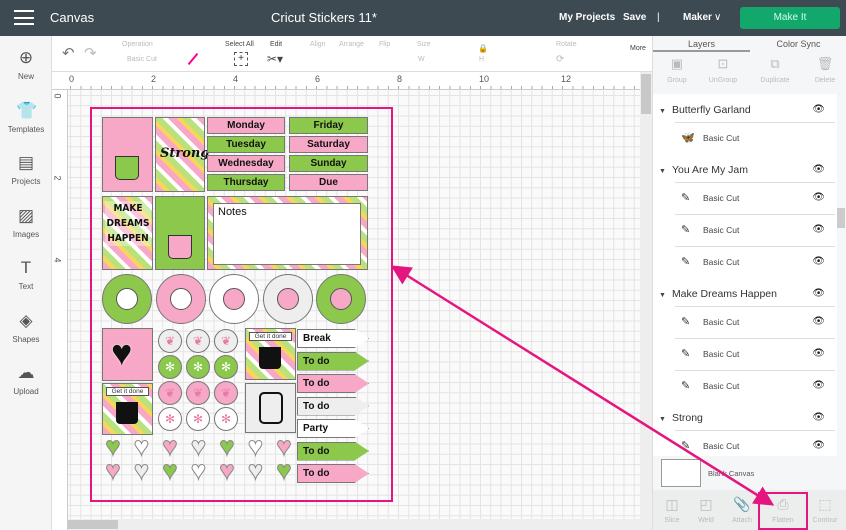  What do you see at coordinates (72, 17) in the screenshot?
I see `app-title: Canvas` at bounding box center [72, 17].